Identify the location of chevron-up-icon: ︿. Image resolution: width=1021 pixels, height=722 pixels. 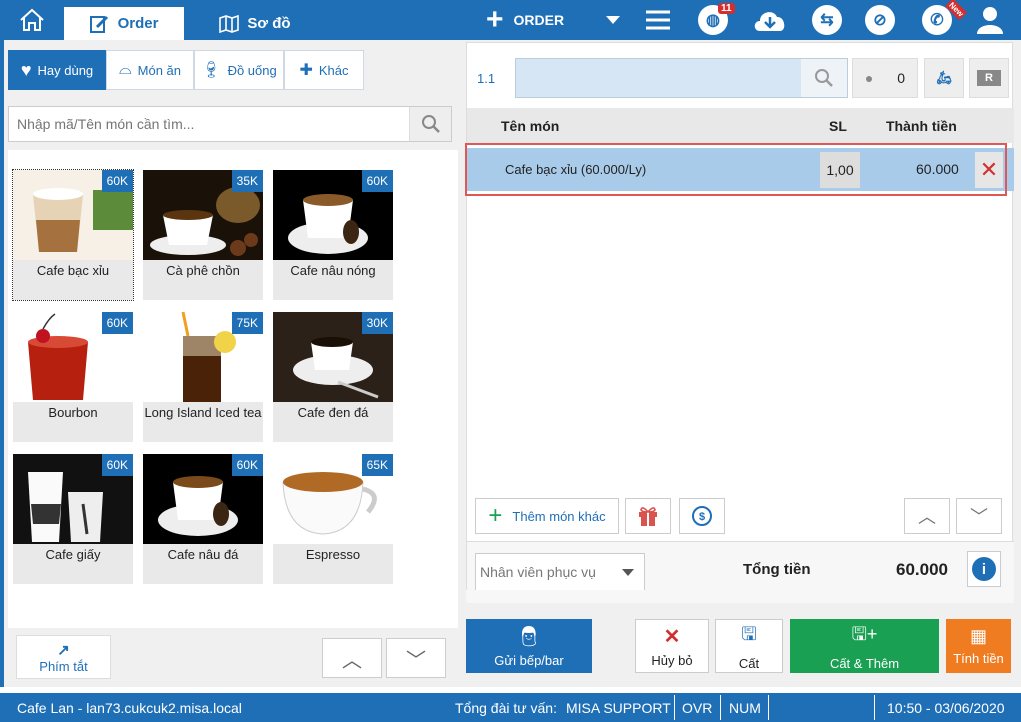
(927, 517).